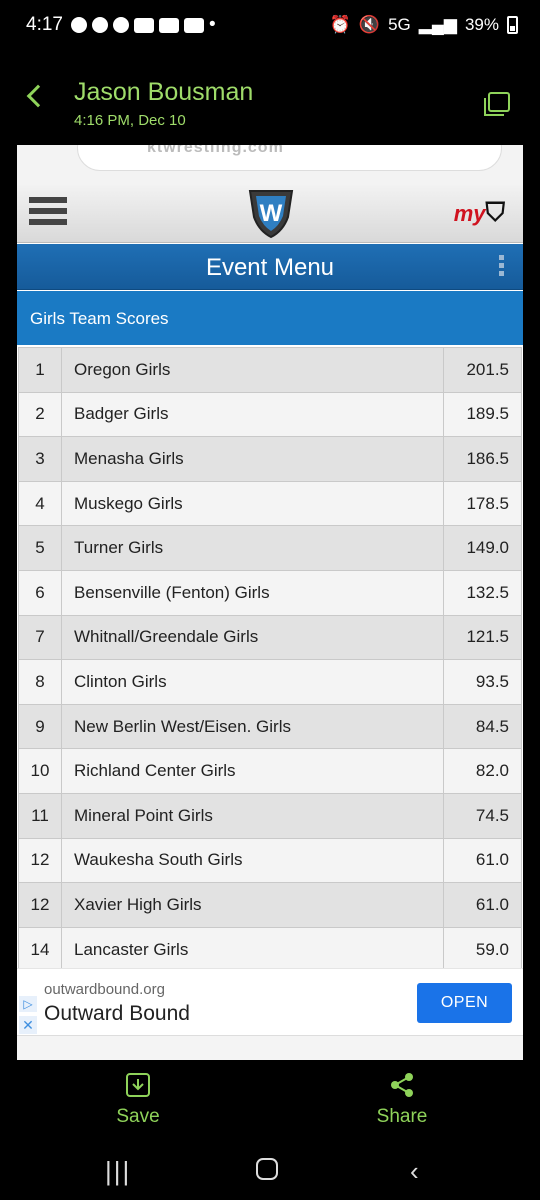  Describe the element at coordinates (40, 815) in the screenshot. I see `rank-cell: 11` at that location.